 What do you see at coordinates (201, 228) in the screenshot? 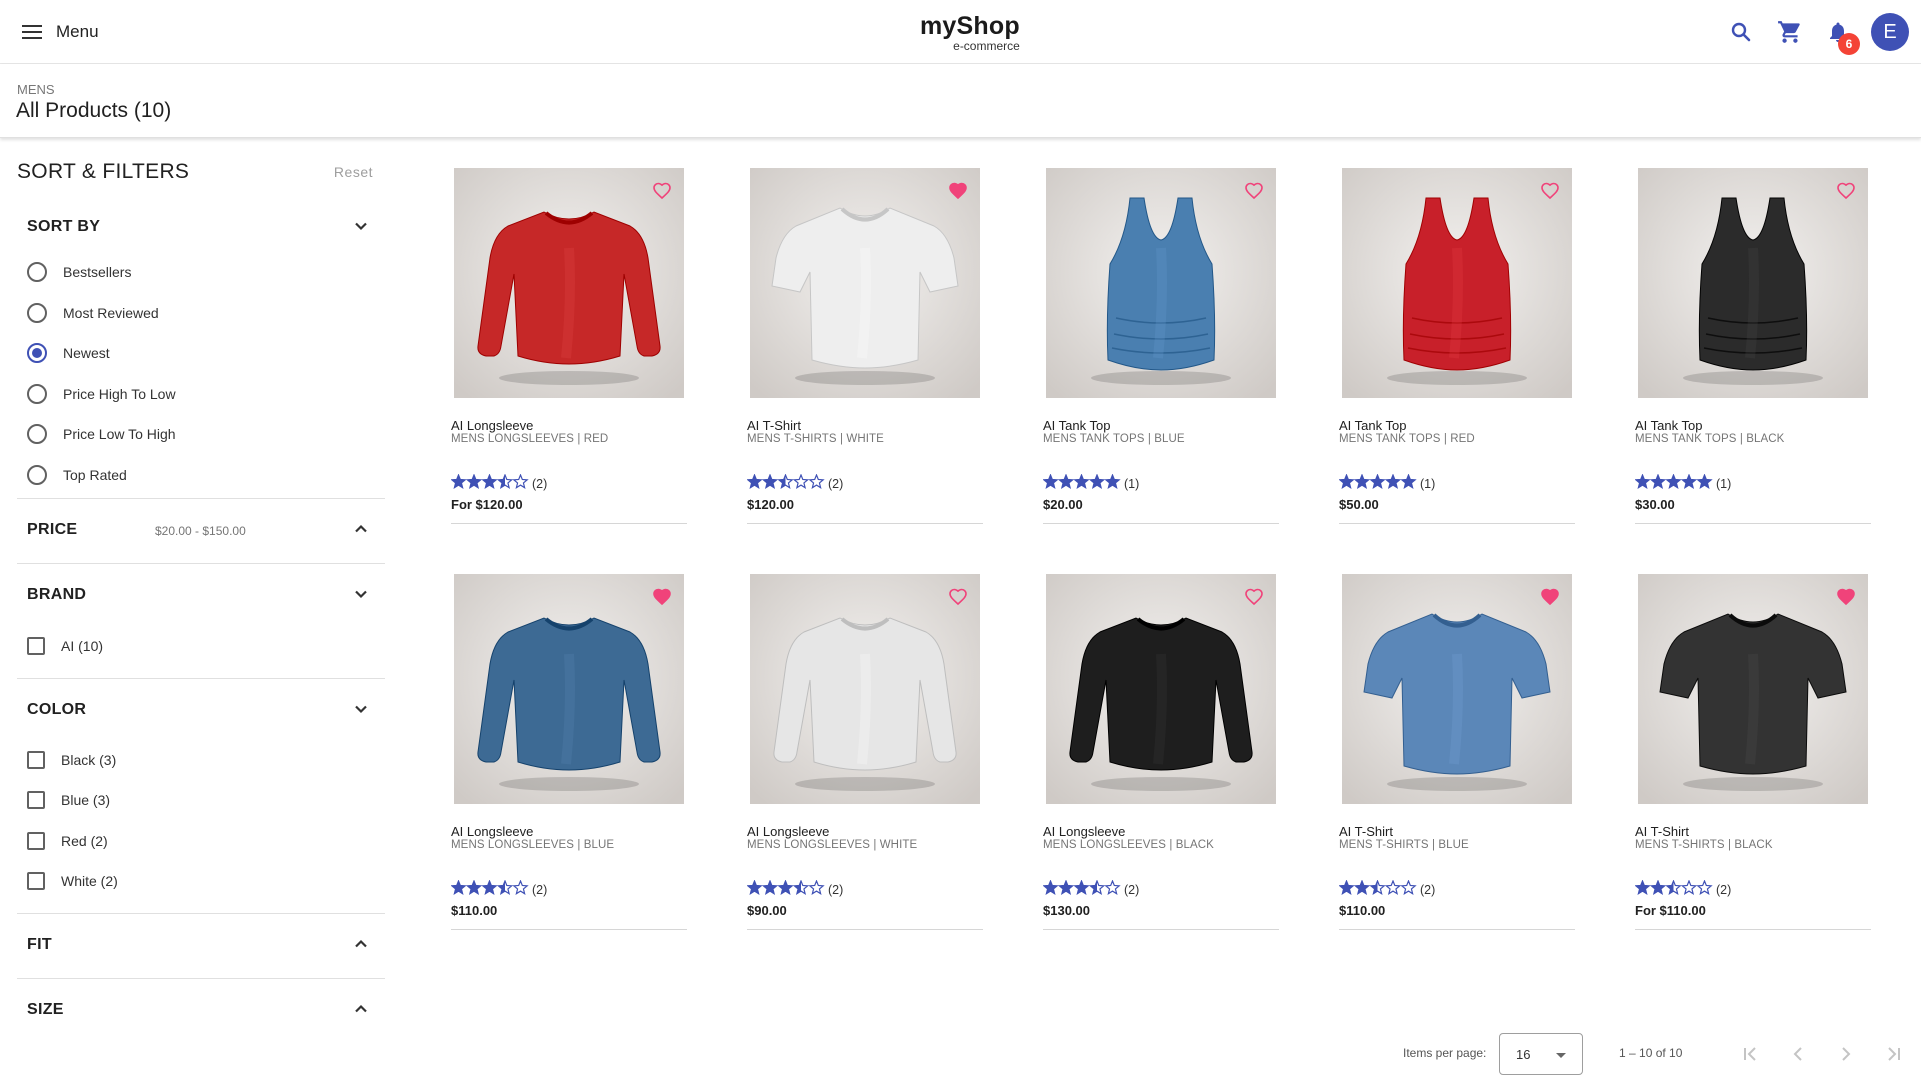
I see `sort-section-header: SORT BY` at bounding box center [201, 228].